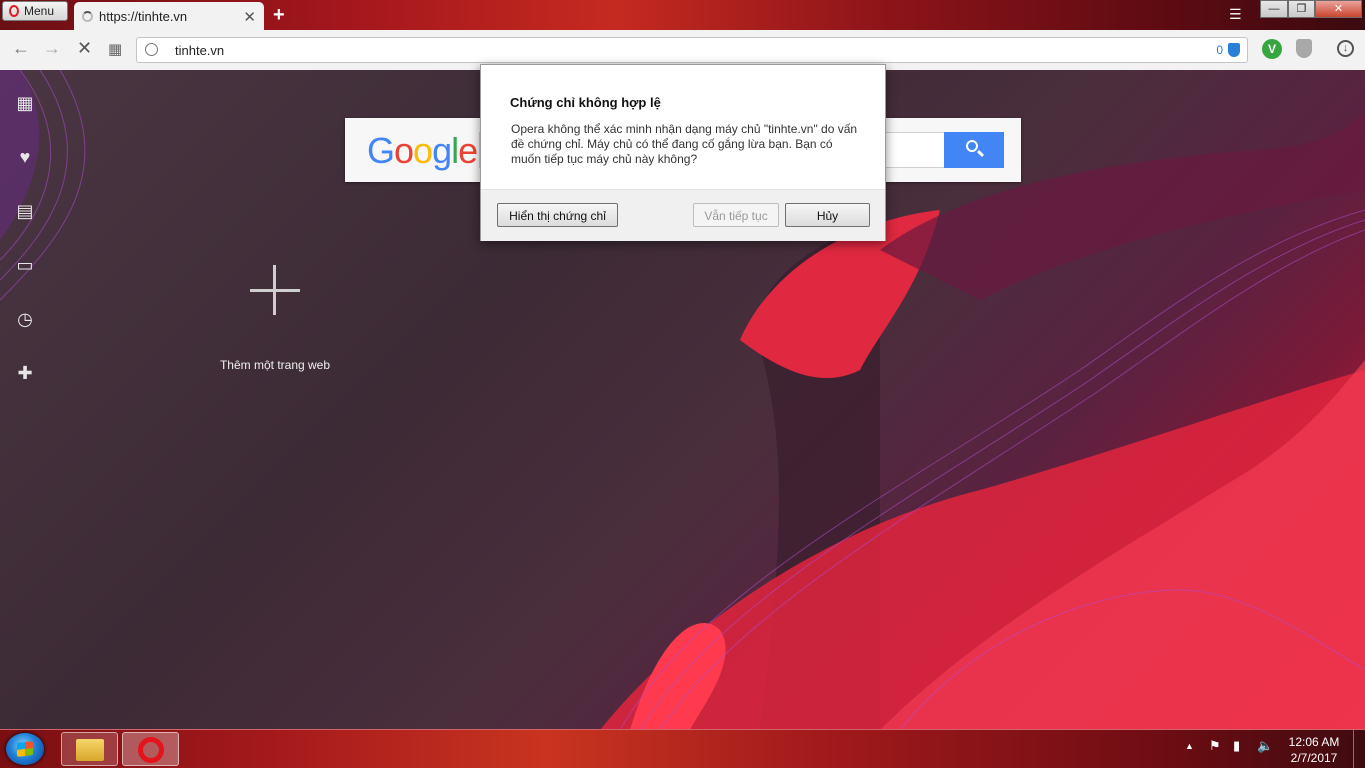  I want to click on add-site-plus-icon-bar, so click(275, 290).